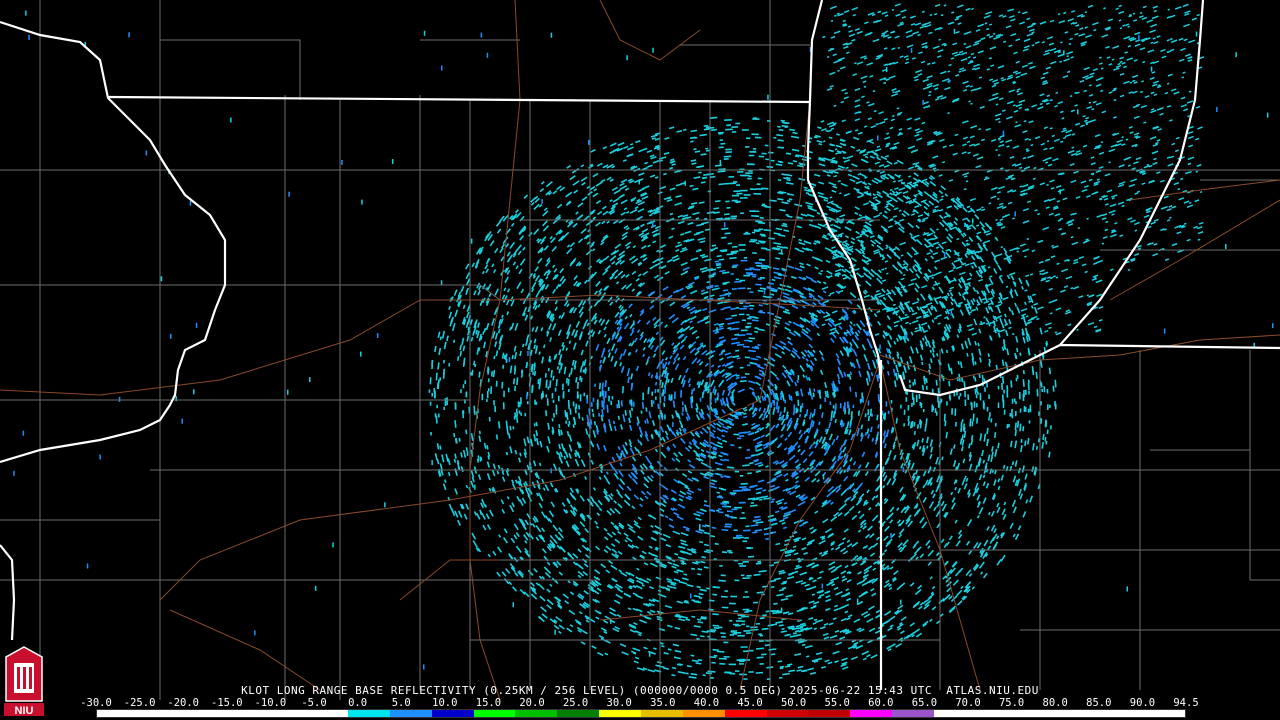 This screenshot has height=720, width=1280. Describe the element at coordinates (445, 703) in the screenshot. I see `colorbar-tick-label: 10.0` at that location.